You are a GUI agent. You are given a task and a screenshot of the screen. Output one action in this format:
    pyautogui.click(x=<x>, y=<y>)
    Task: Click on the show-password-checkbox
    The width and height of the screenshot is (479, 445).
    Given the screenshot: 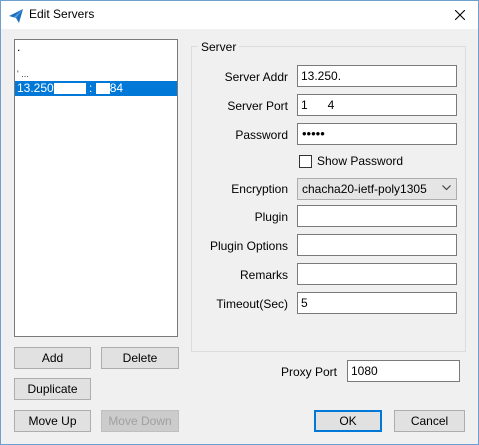 What is the action you would take?
    pyautogui.click(x=305, y=161)
    